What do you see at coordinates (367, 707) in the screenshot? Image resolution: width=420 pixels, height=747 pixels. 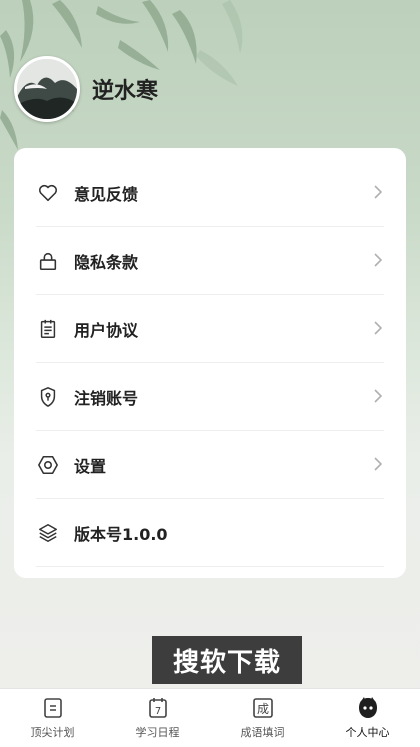 I see `profile-face-icon` at bounding box center [367, 707].